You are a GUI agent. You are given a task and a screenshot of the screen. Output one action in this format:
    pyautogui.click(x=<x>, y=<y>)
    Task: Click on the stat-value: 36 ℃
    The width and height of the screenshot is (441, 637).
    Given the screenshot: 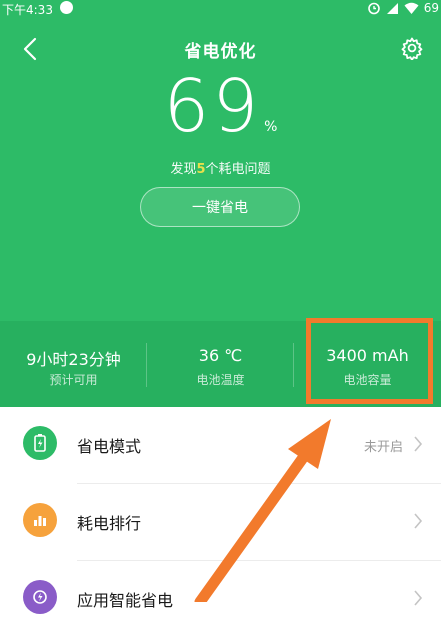 What is the action you would take?
    pyautogui.click(x=220, y=355)
    